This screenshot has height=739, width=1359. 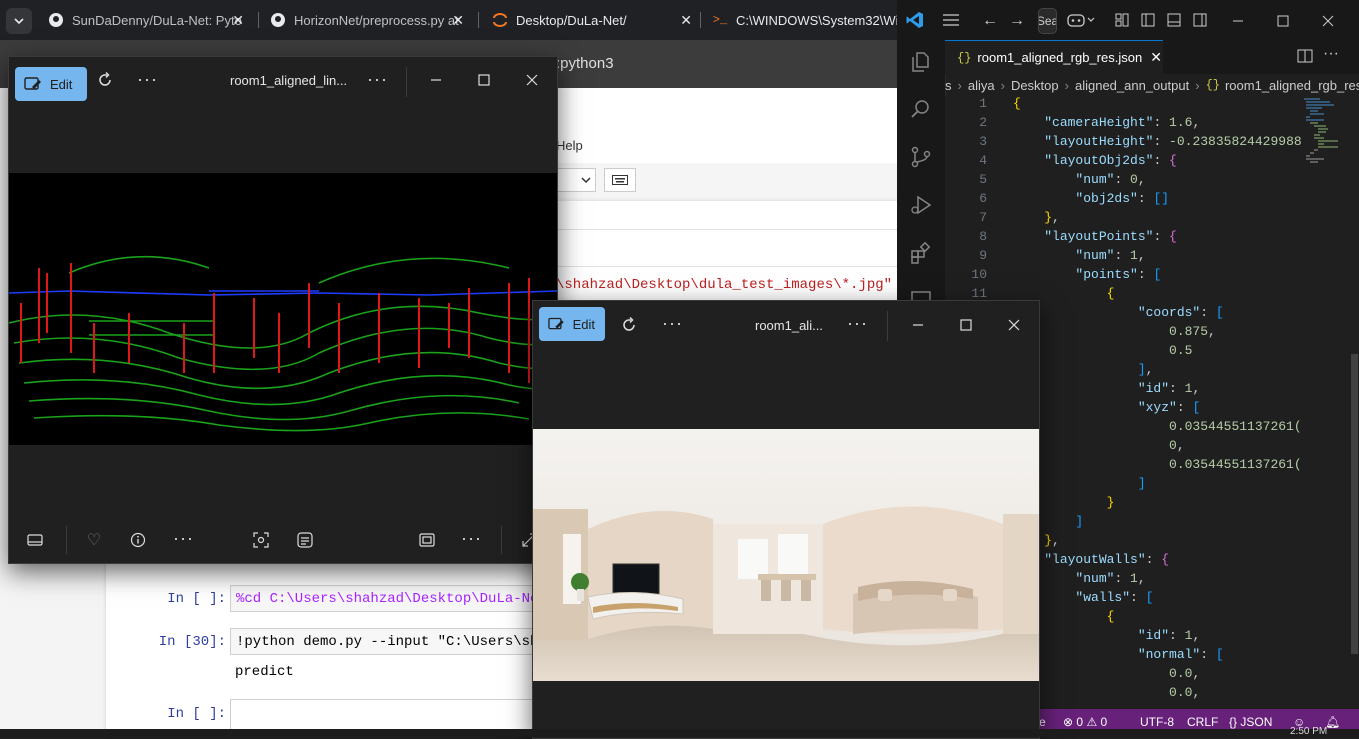 What do you see at coordinates (1110, 179) in the screenshot?
I see `code-line: "num": 0,` at bounding box center [1110, 179].